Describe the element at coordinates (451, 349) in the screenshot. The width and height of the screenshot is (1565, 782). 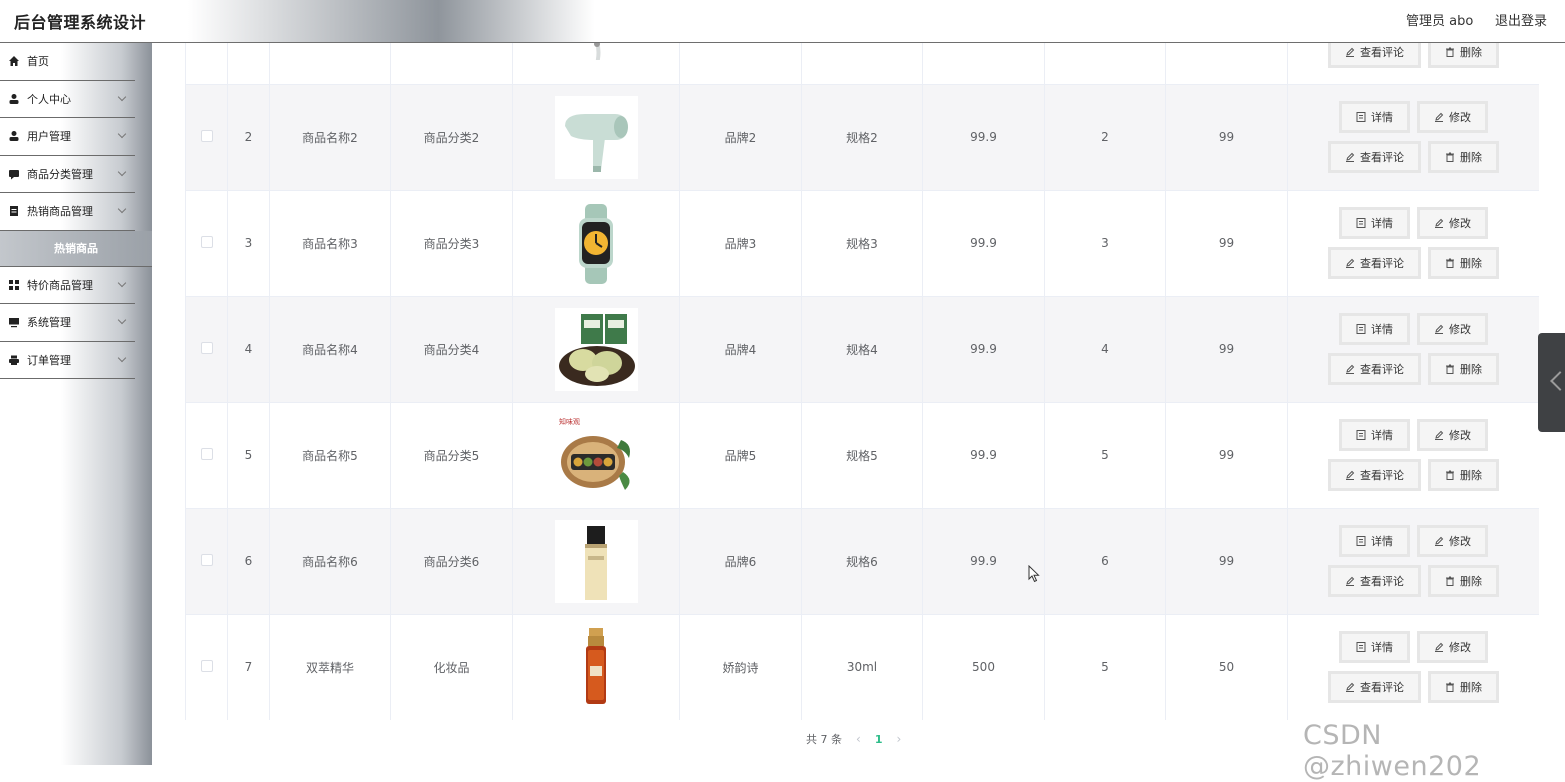
I see `product-category: 商品分类4` at that location.